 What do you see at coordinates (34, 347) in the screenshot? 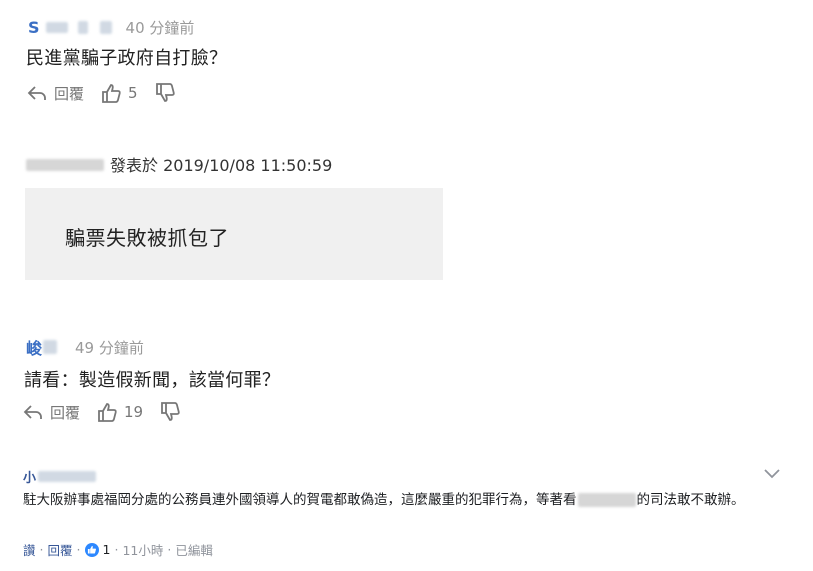
I see `comment3-username: 峻` at bounding box center [34, 347].